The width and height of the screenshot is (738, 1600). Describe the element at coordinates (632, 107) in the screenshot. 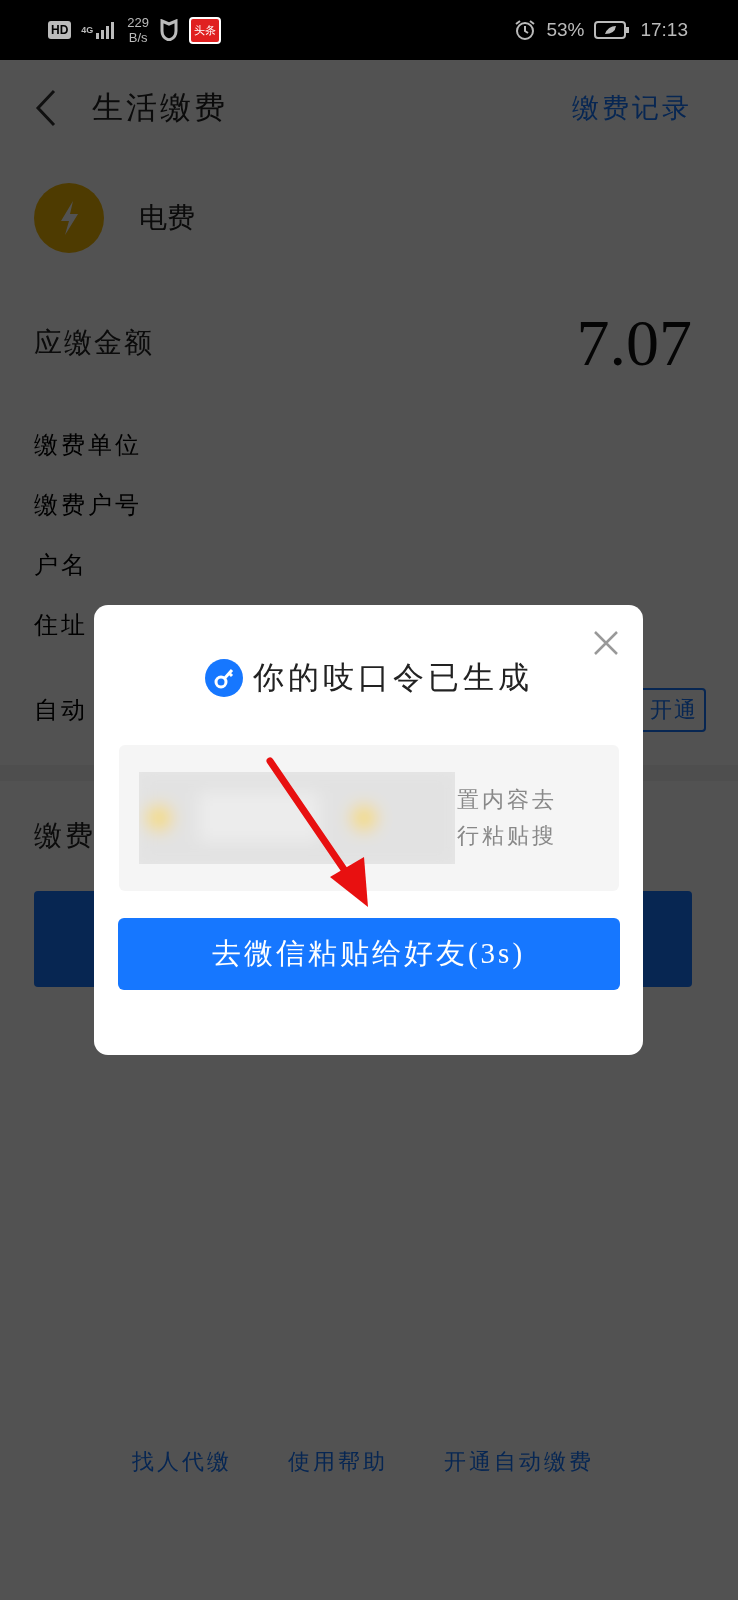

I see `payment-history-link: 缴费记录` at that location.